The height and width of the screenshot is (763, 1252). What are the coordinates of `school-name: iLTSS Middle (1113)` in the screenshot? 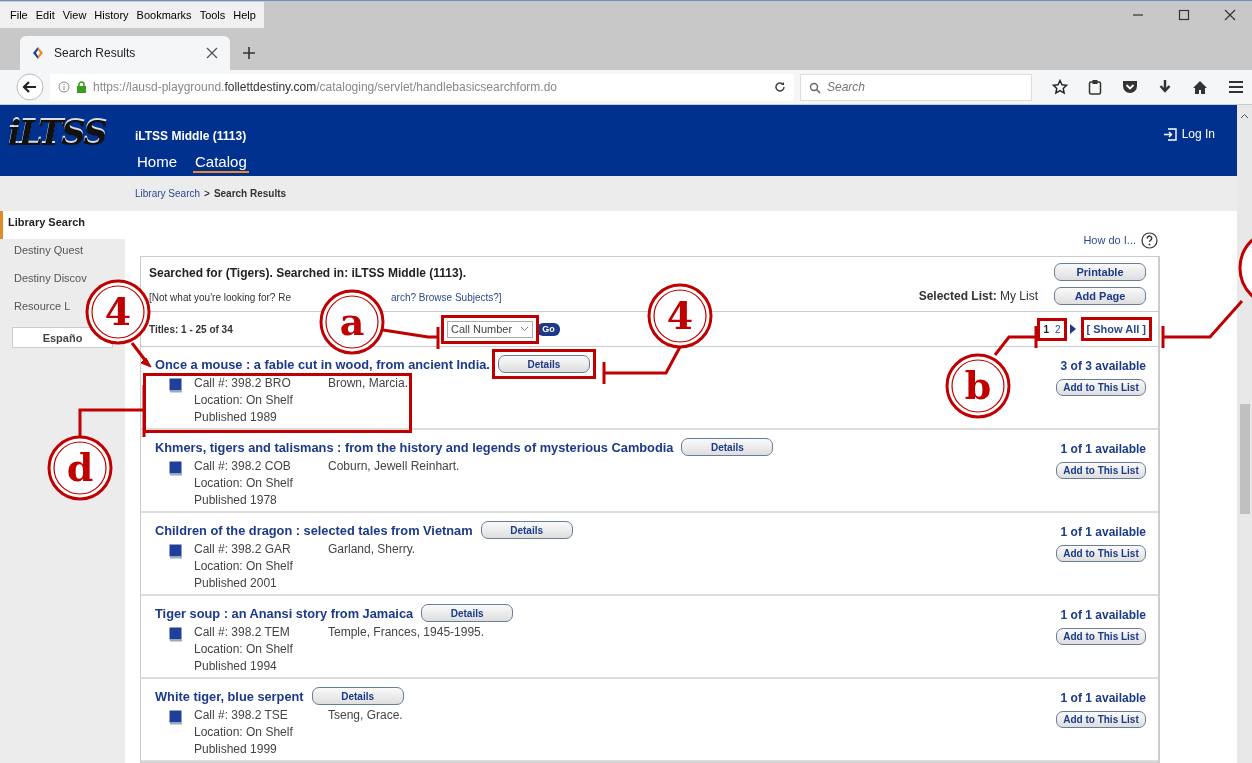 It's located at (191, 136).